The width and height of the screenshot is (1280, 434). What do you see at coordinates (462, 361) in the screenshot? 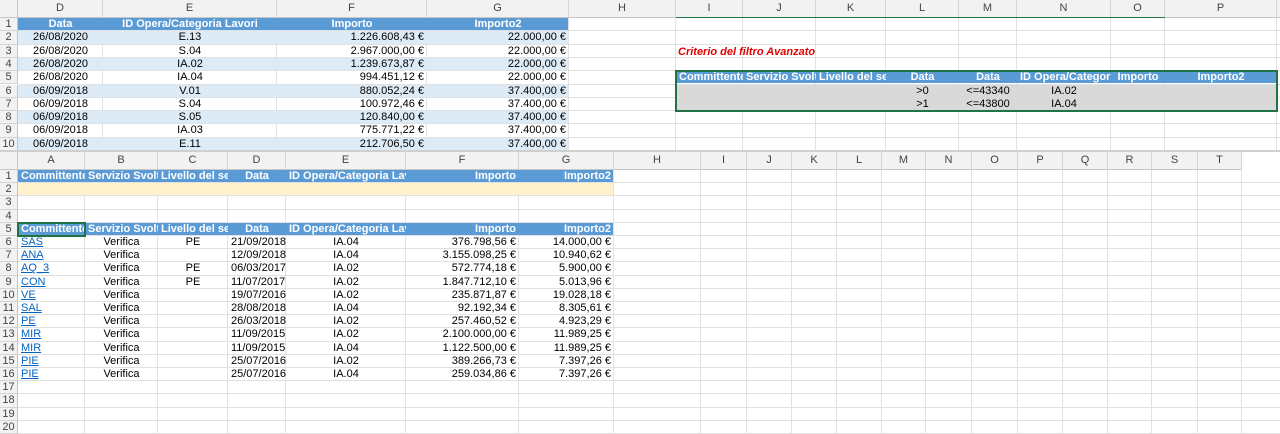
I see `cell: 389.266,73 €` at bounding box center [462, 361].